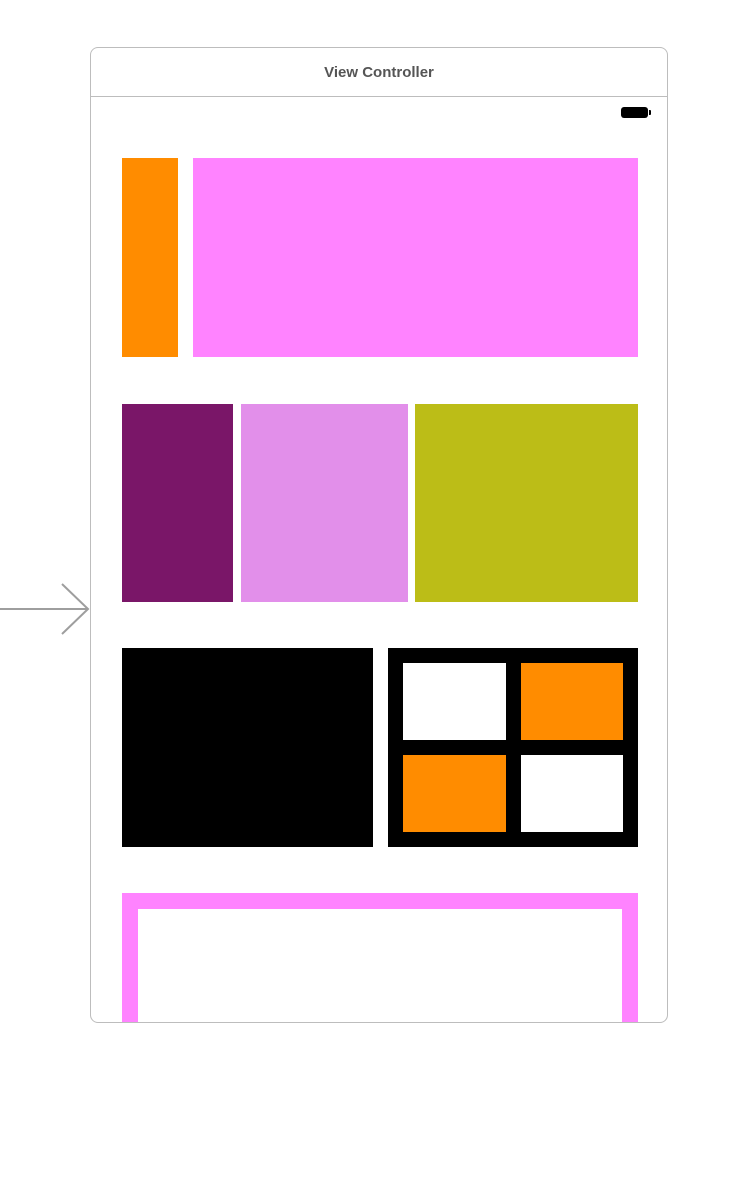 The image size is (754, 1194). Describe the element at coordinates (513, 747) in the screenshot. I see `grid-container-view` at that location.